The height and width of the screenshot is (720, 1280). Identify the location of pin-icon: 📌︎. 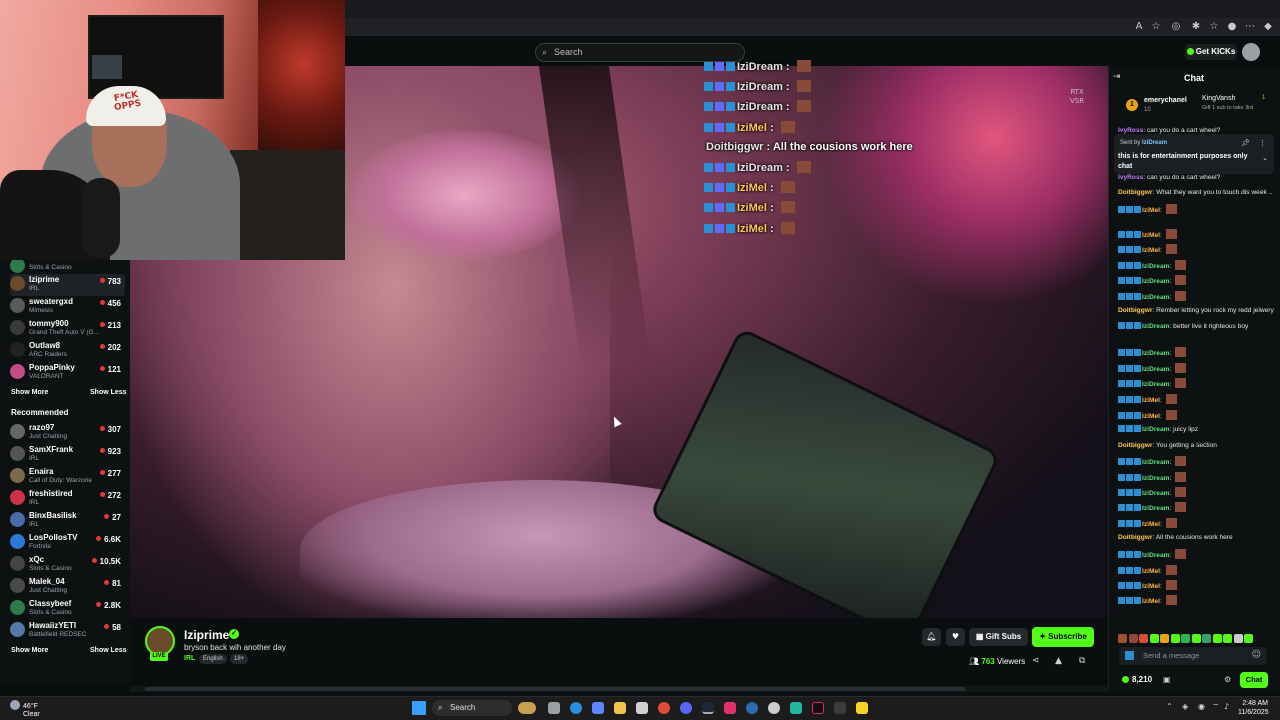
(1245, 143).